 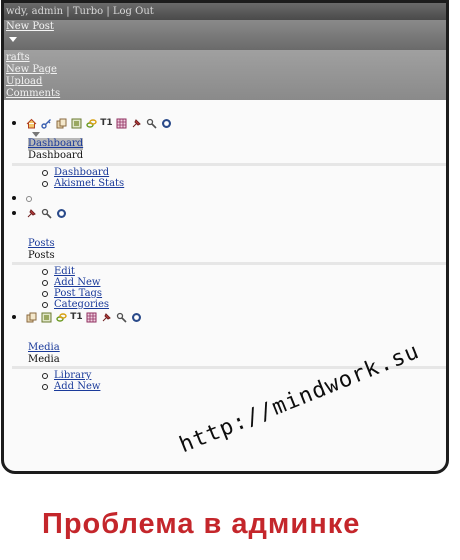 What do you see at coordinates (30, 26) in the screenshot?
I see `new-post-link: New Post` at bounding box center [30, 26].